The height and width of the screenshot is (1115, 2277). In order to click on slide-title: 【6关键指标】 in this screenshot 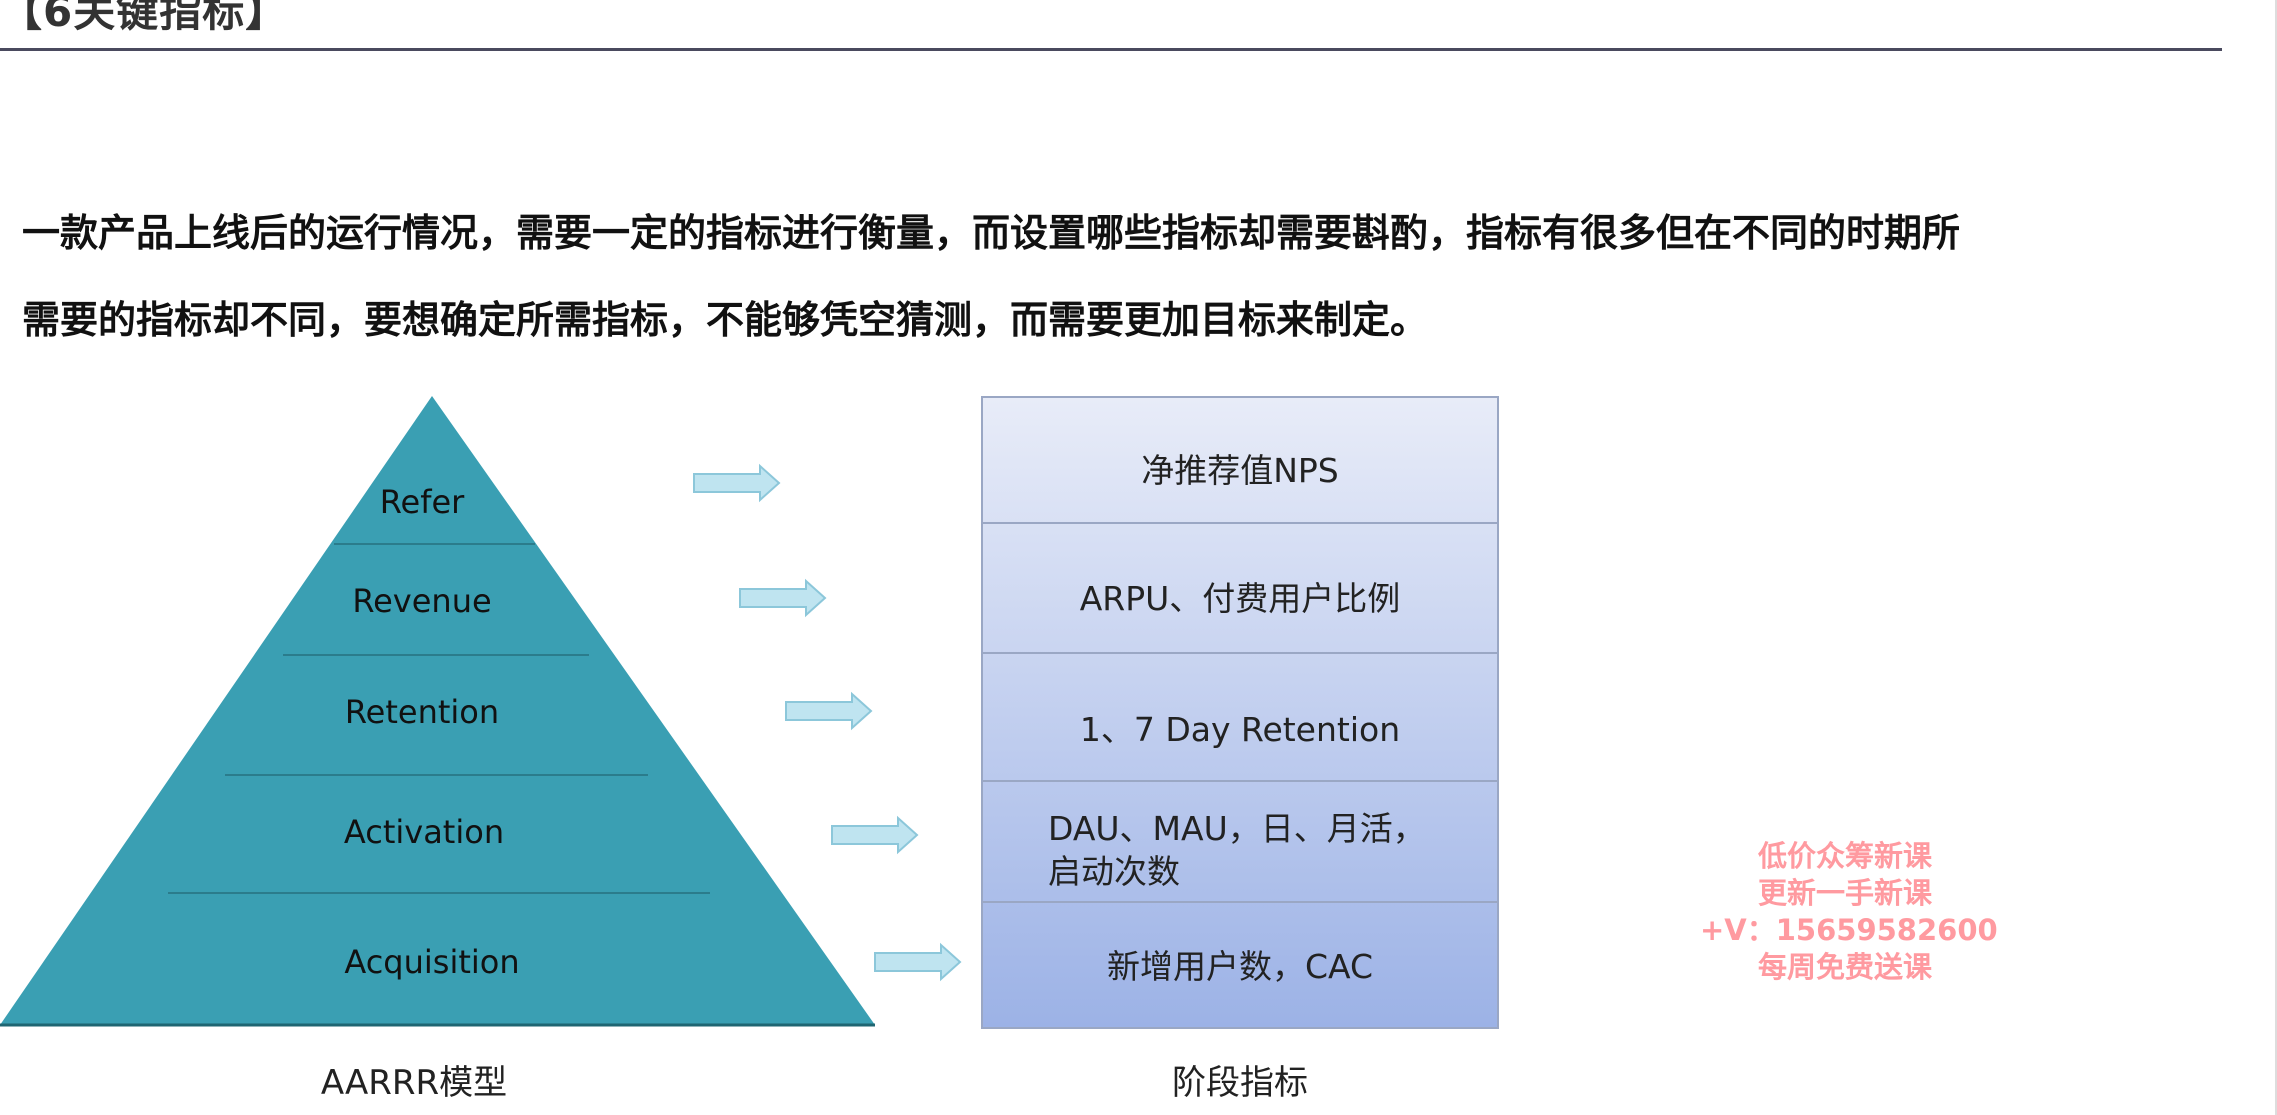, I will do `click(144, 18)`.